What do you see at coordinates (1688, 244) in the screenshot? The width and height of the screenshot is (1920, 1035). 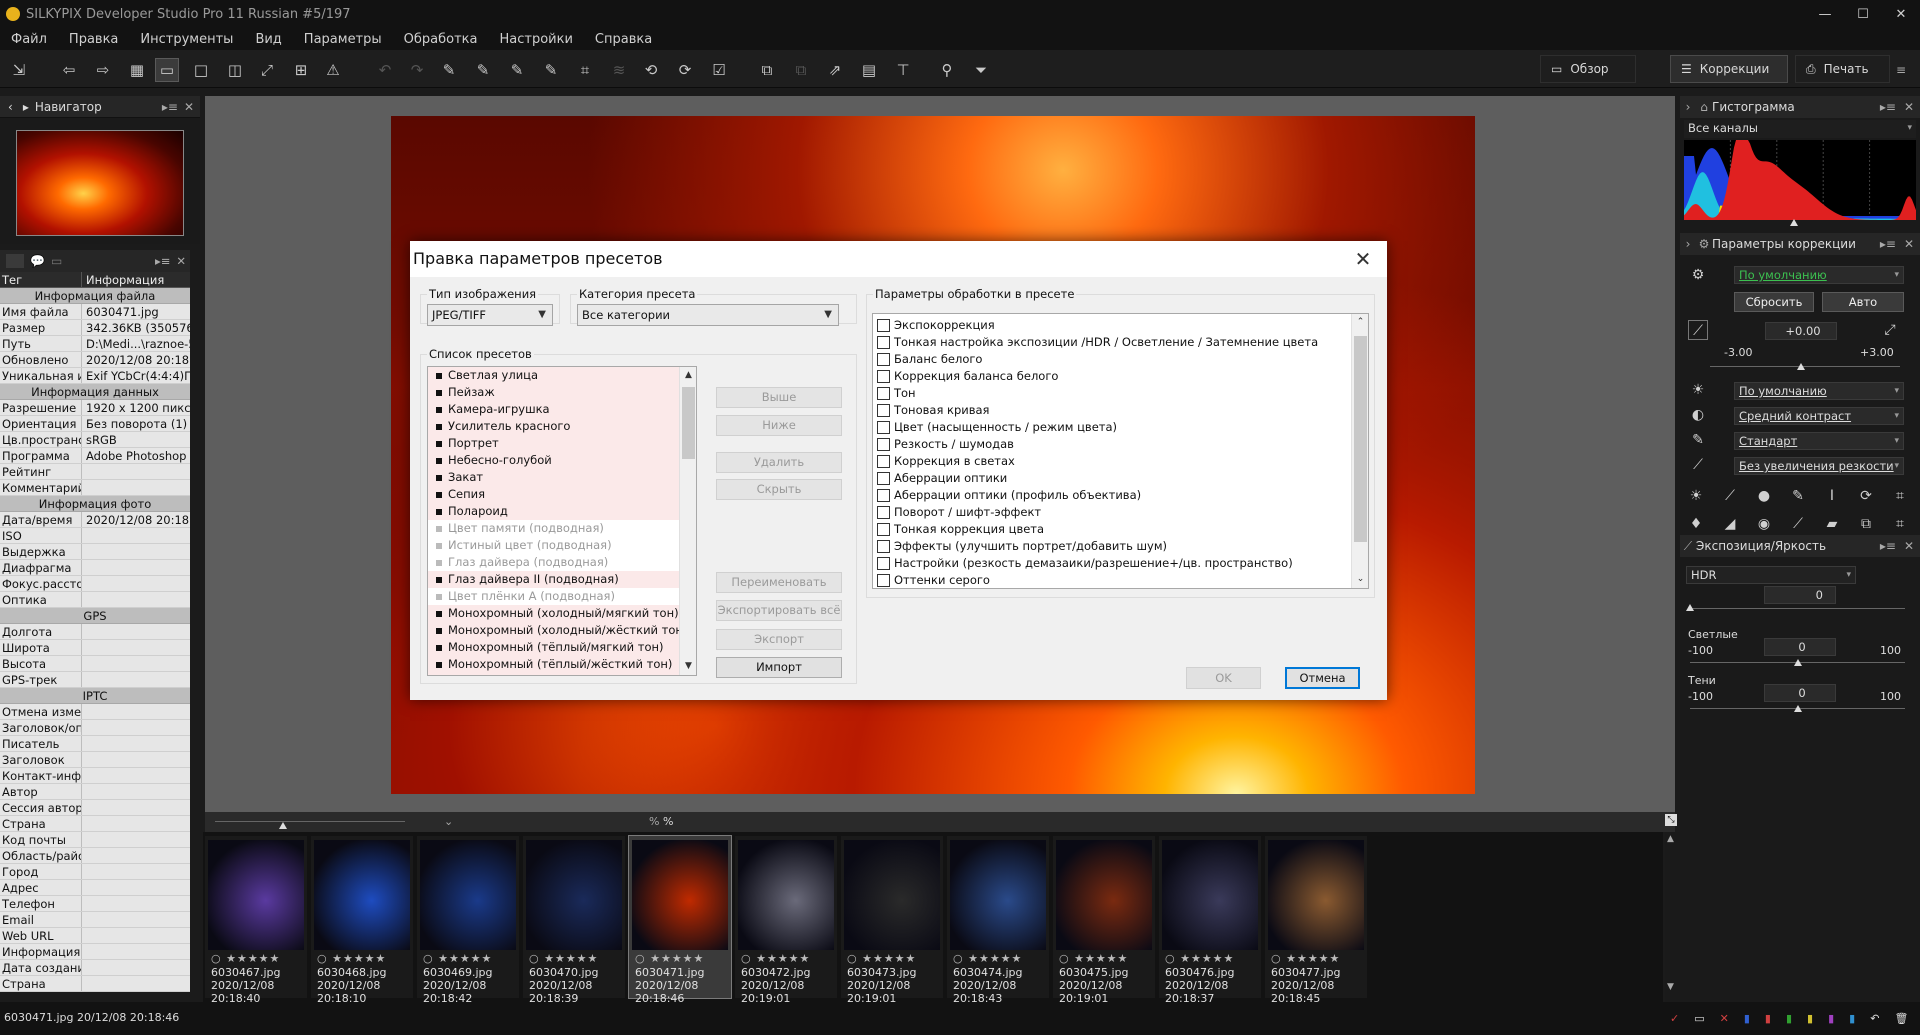 I see `params-expand-icon: ›` at bounding box center [1688, 244].